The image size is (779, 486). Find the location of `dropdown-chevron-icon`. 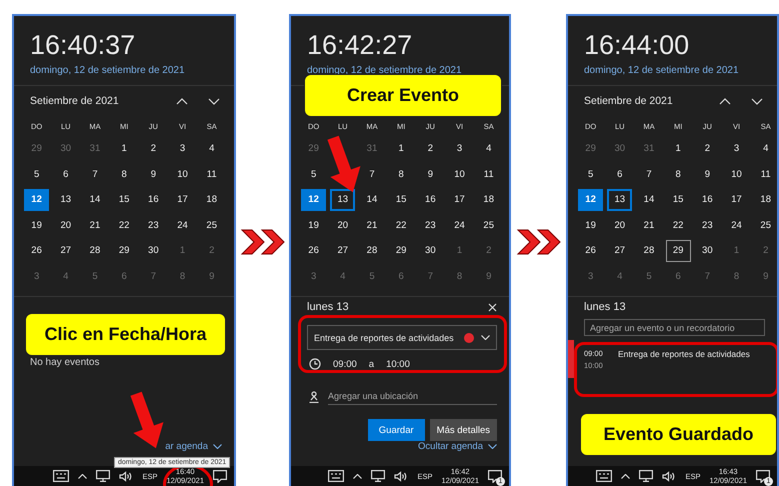

dropdown-chevron-icon is located at coordinates (485, 337).